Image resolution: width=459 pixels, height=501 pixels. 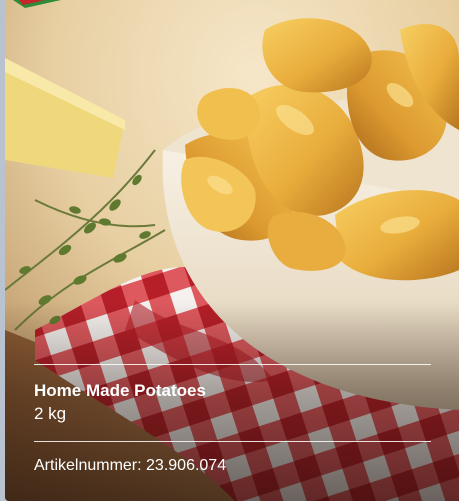 What do you see at coordinates (130, 465) in the screenshot?
I see `article-number: Artikelnummer: 23.906.074` at bounding box center [130, 465].